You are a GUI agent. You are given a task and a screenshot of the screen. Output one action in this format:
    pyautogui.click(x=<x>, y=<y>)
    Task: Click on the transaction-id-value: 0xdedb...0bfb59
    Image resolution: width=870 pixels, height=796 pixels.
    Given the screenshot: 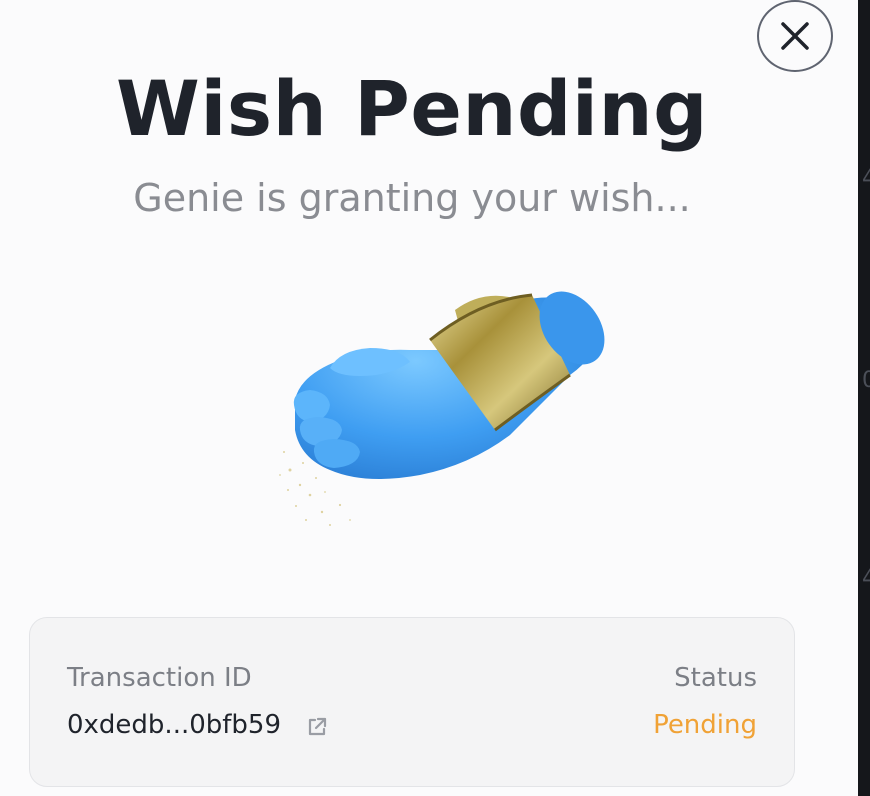 What is the action you would take?
    pyautogui.click(x=174, y=725)
    